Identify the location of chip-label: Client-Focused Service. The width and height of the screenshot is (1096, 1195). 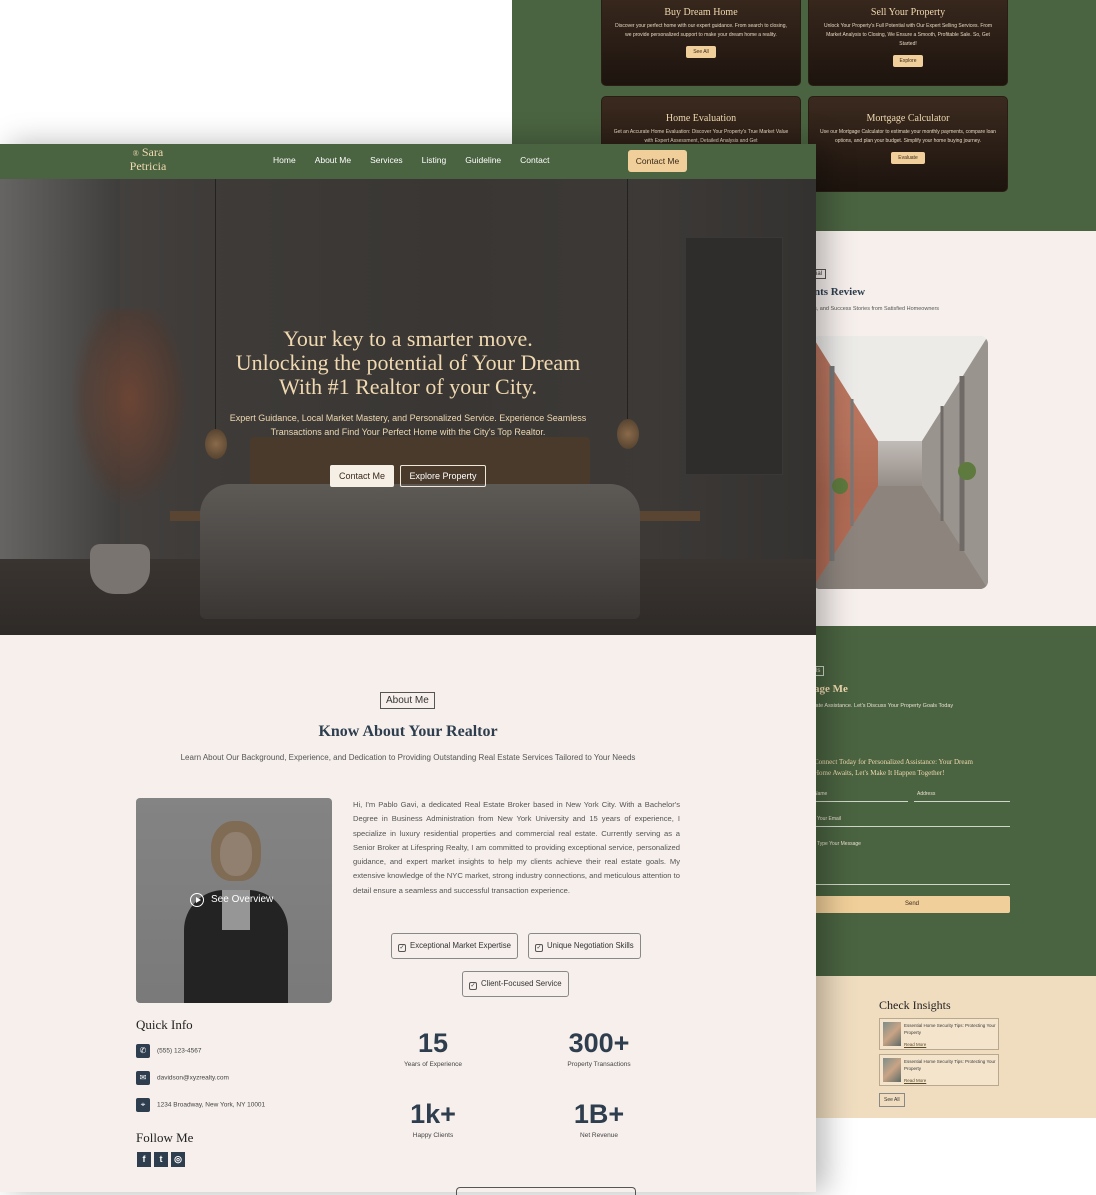
(521, 983).